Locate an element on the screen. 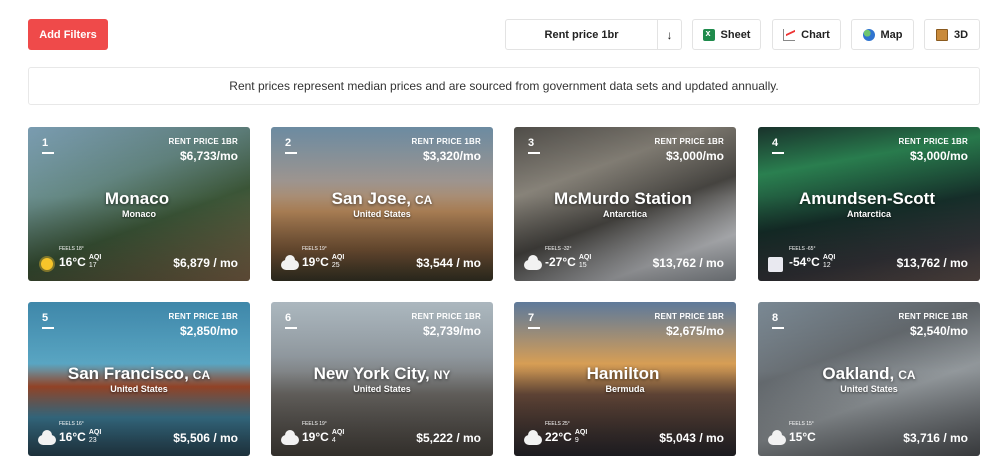 Image resolution: width=1000 pixels, height=466 pixels. chart-view-label: Chart is located at coordinates (815, 34).